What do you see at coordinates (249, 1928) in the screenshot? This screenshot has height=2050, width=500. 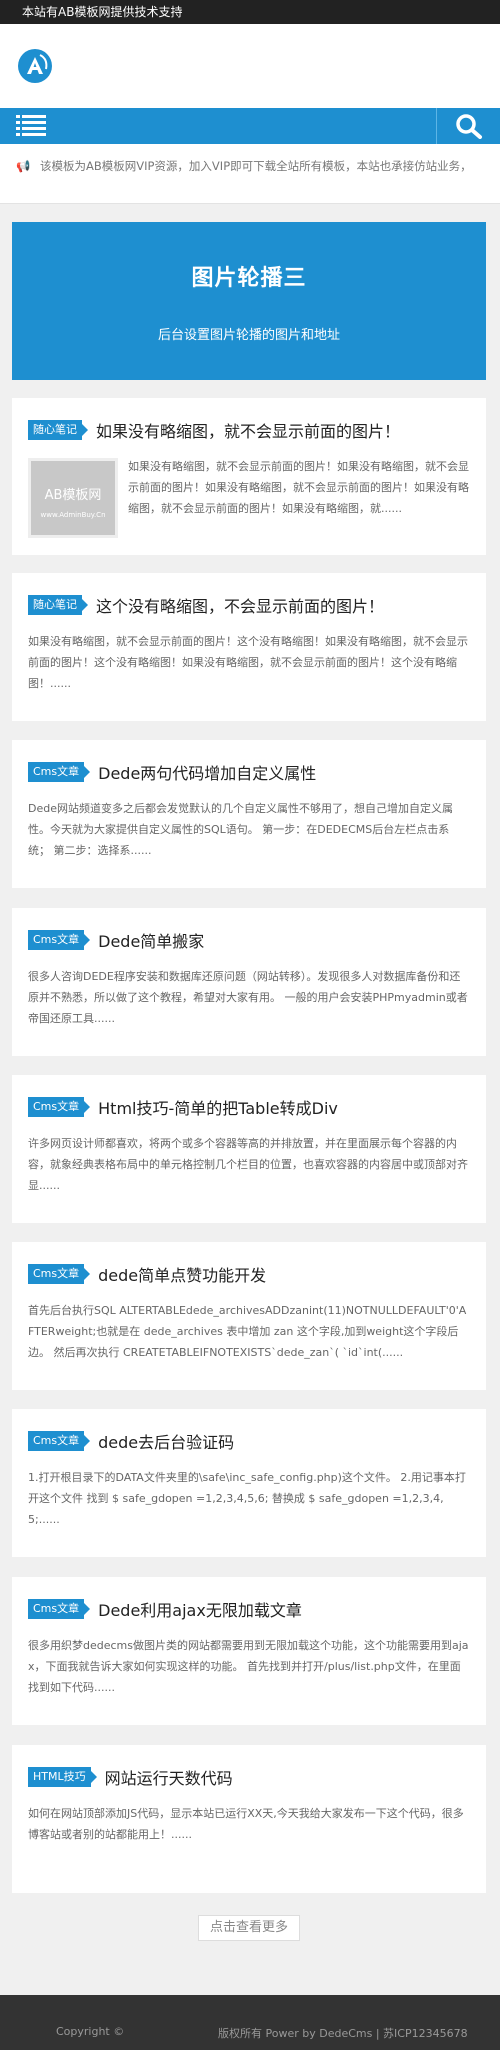 I see `load-more-button: 点击查看更多` at bounding box center [249, 1928].